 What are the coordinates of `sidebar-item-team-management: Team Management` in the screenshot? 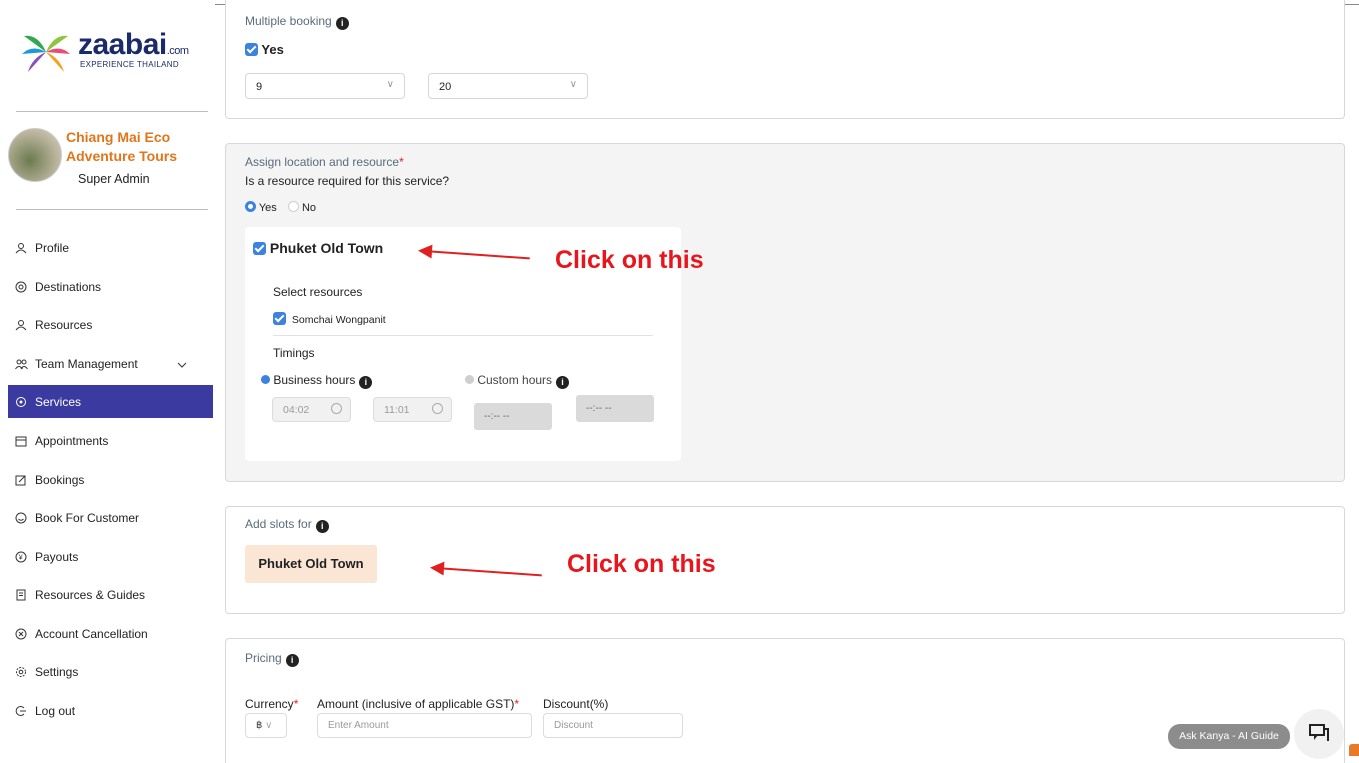 It's located at (111, 364).